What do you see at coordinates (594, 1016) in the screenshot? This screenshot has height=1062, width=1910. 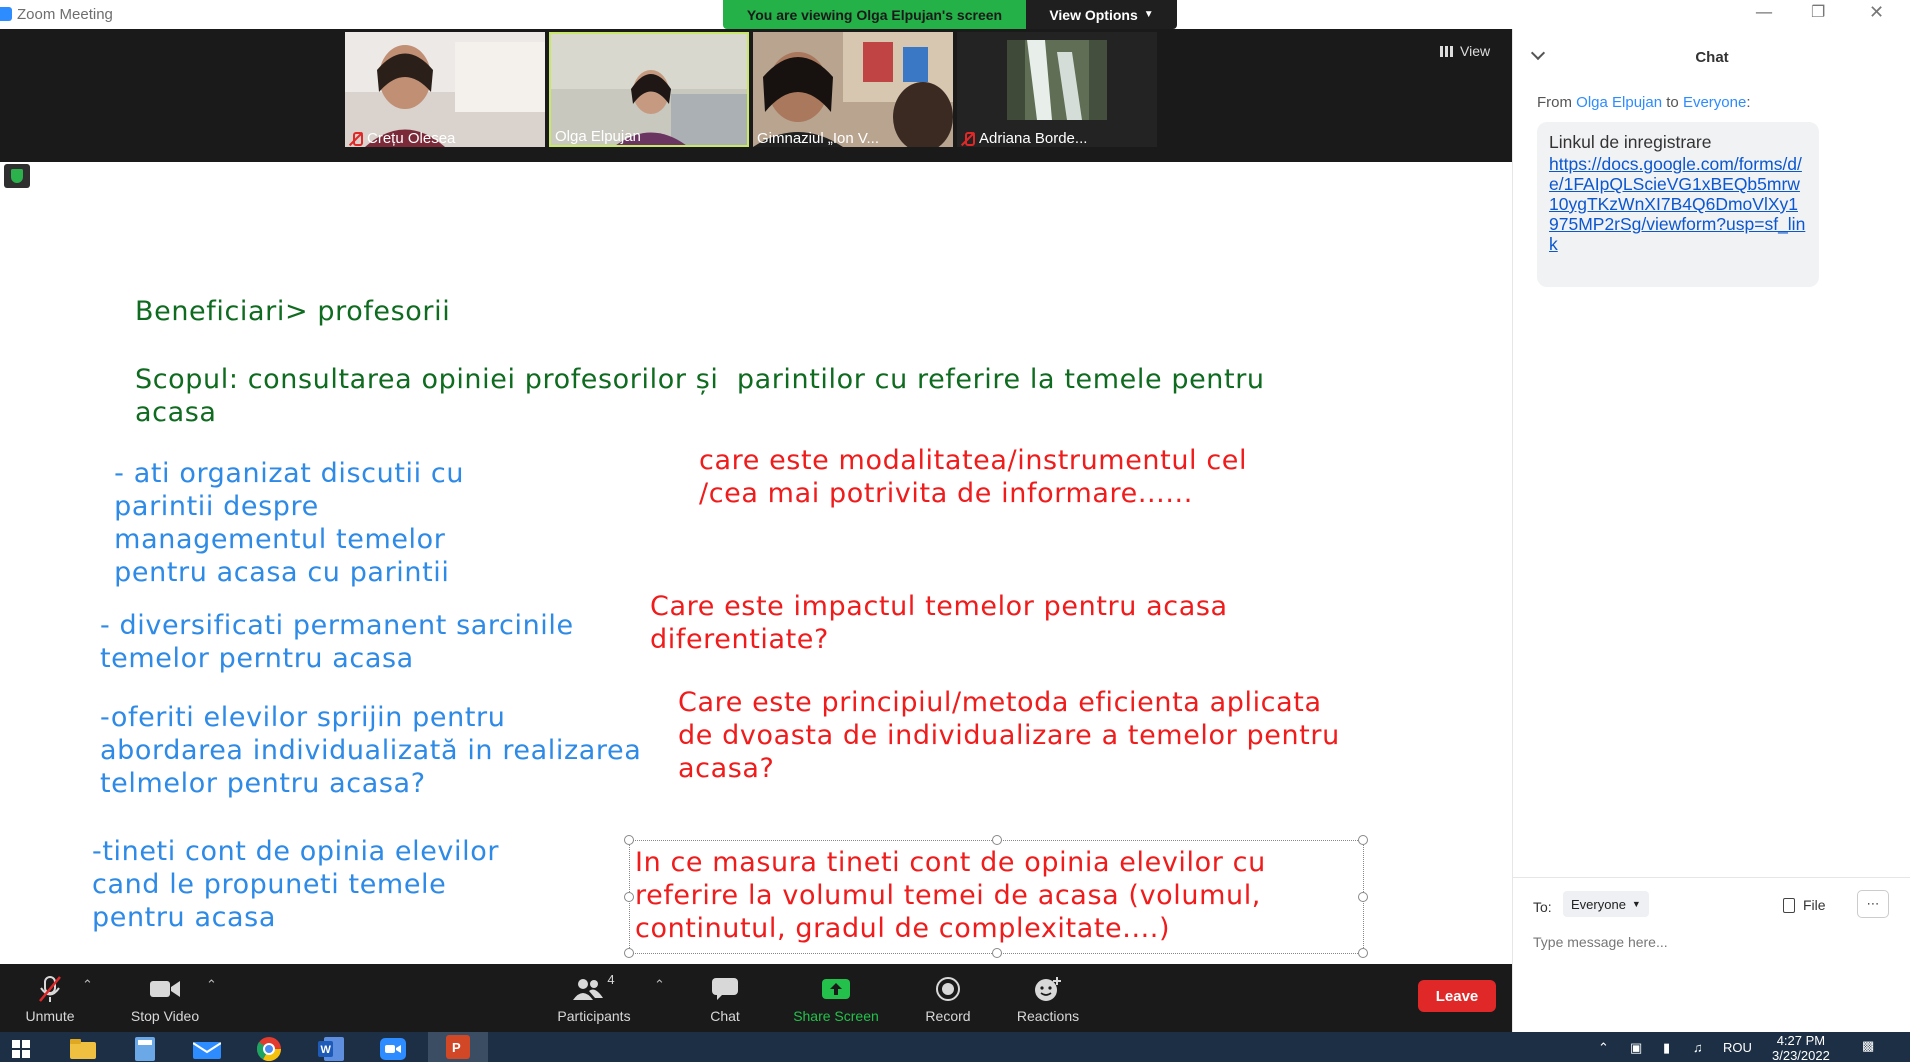 I see `participants-label: Participants` at bounding box center [594, 1016].